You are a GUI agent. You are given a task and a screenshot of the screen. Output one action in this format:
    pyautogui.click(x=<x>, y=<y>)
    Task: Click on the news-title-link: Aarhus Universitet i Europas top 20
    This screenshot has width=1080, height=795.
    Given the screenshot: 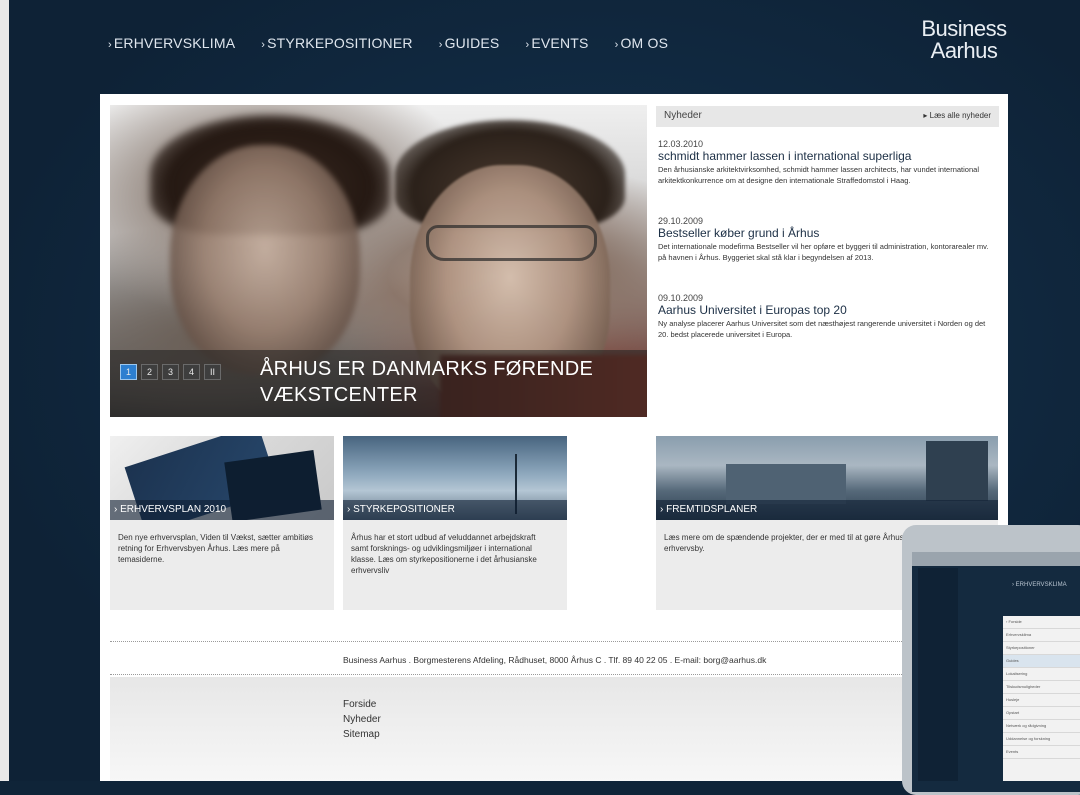 What is the action you would take?
    pyautogui.click(x=825, y=310)
    